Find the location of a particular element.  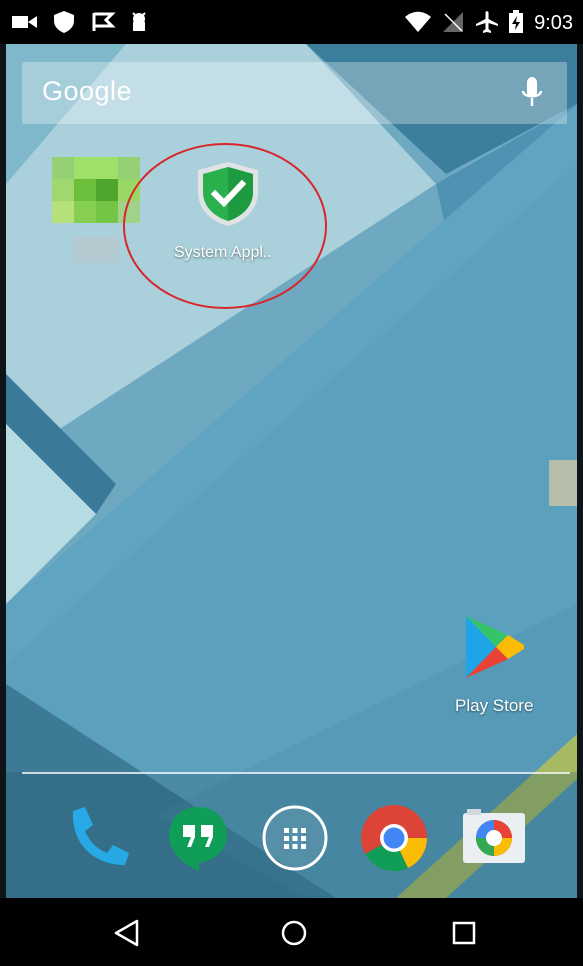

hangouts-icon is located at coordinates (198, 842).